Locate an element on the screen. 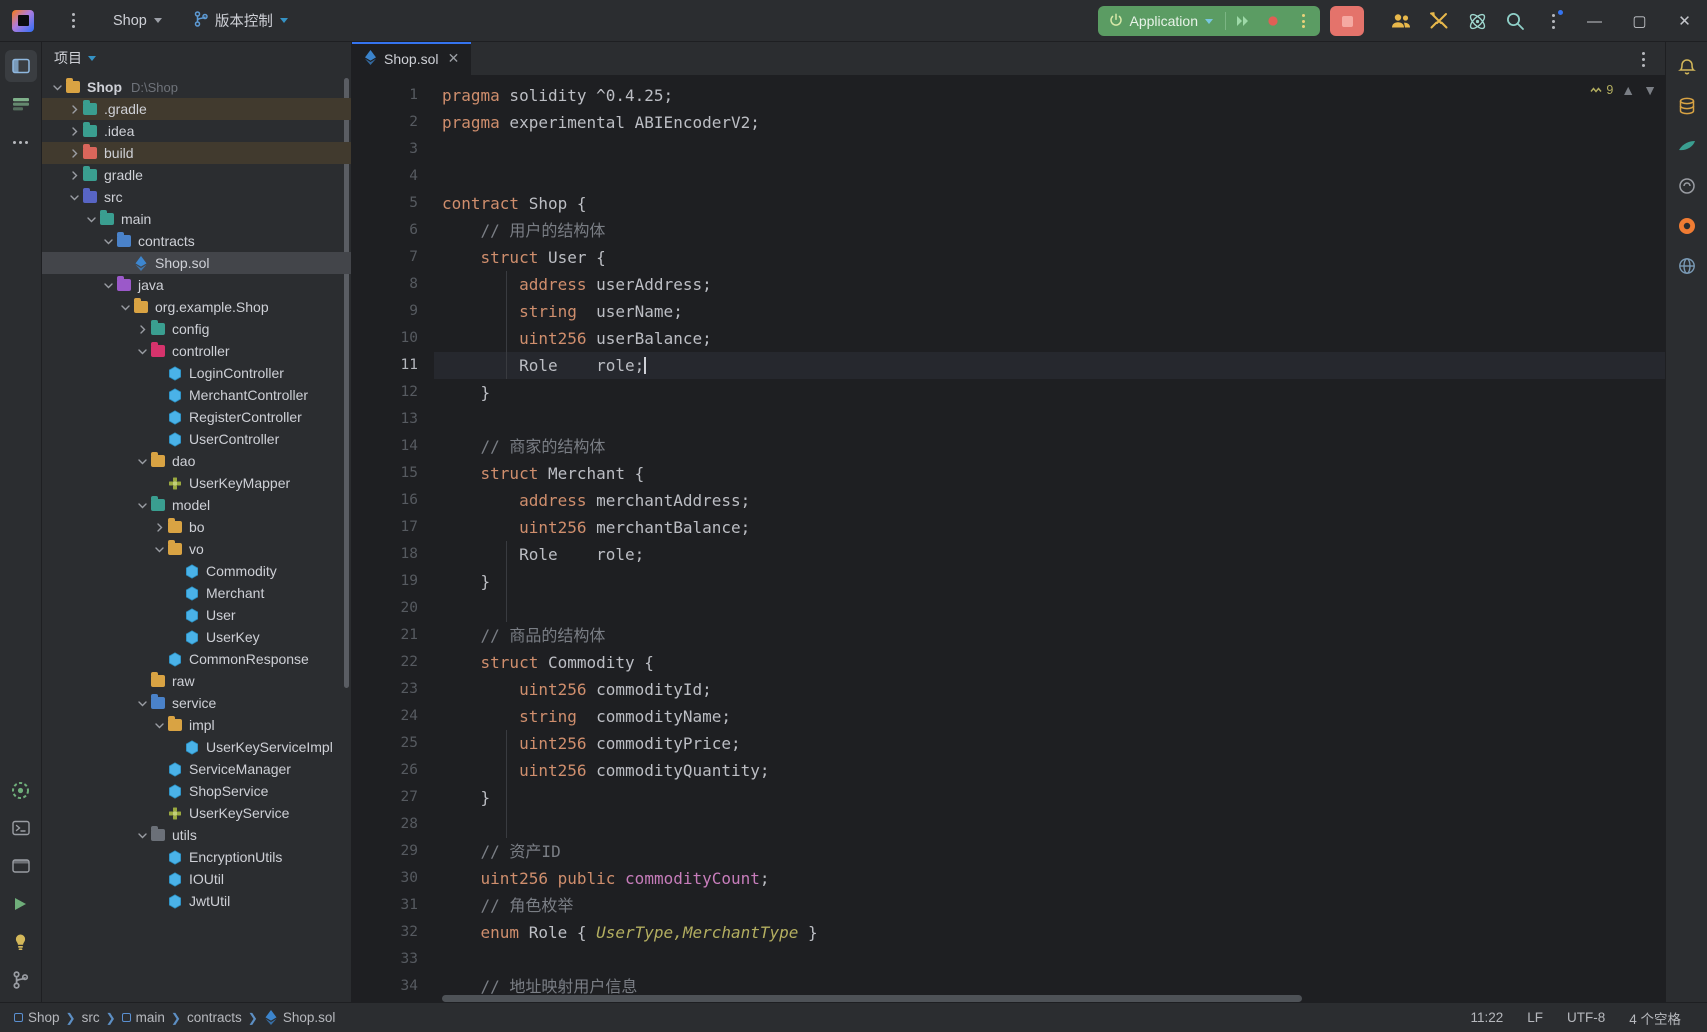 The width and height of the screenshot is (1707, 1032). tree-node-shop: Shop D:\Shop is located at coordinates (196, 87).